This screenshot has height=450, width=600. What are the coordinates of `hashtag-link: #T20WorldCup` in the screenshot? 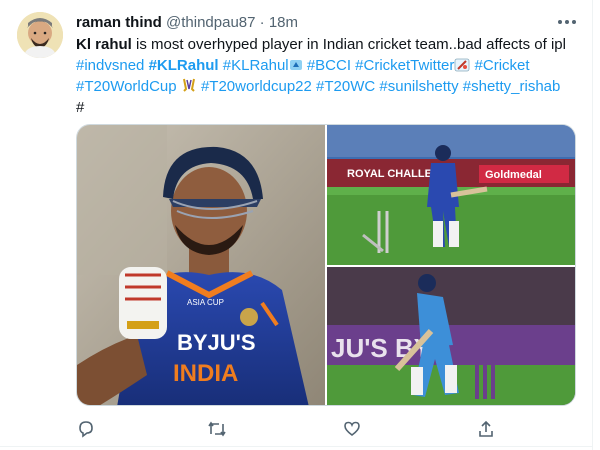 It's located at (126, 86).